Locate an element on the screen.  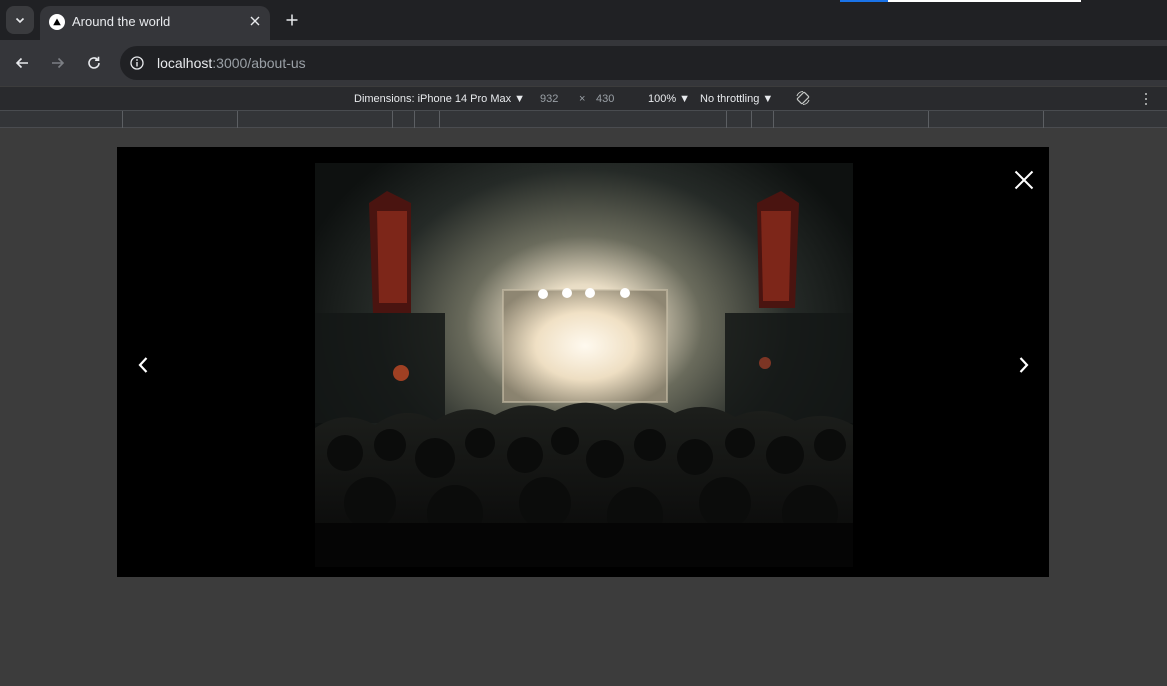
more-options-button is located at coordinates (1146, 99).